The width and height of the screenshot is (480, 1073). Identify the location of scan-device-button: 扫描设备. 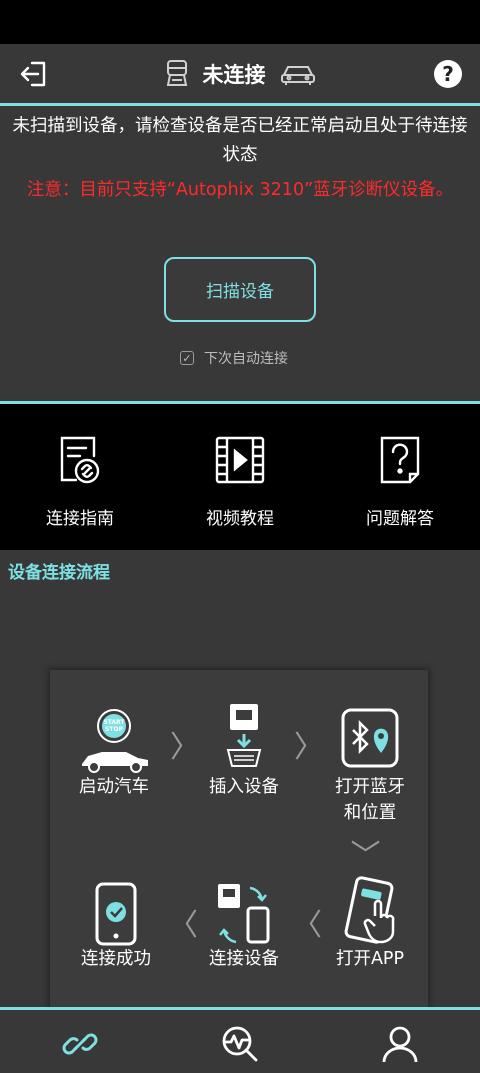
(240, 289).